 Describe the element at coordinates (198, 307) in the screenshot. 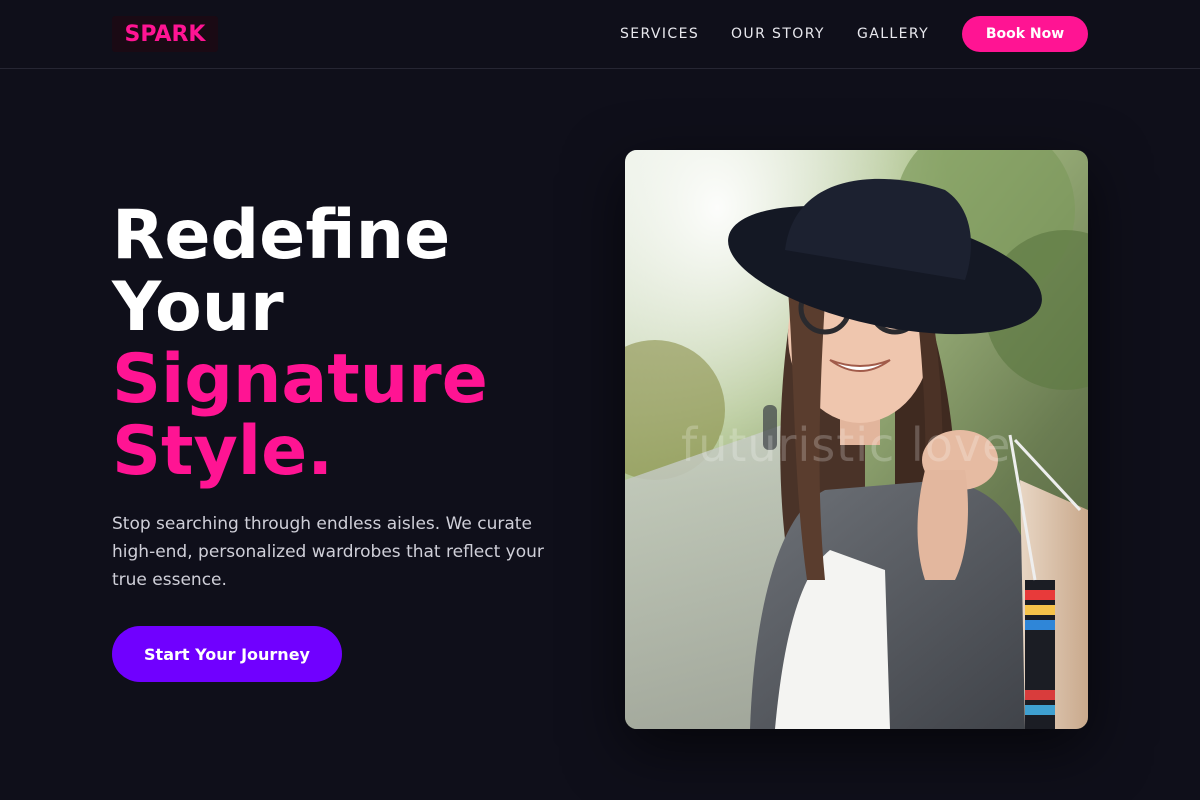

I see `hero-title-line-2: Your` at that location.